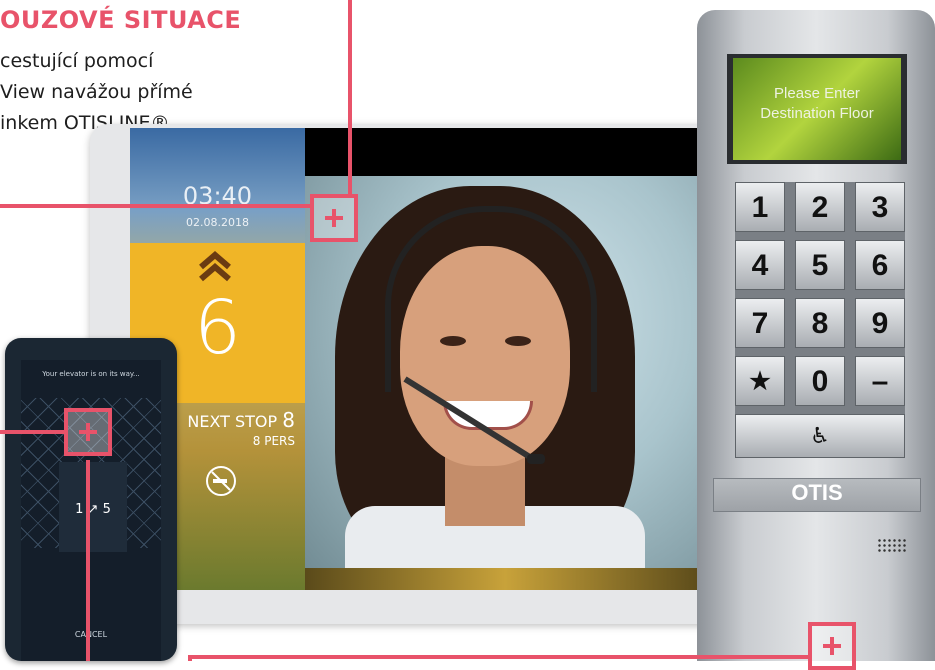 This screenshot has width=935, height=670. I want to click on display-text: Please Enter Destination Floor, so click(817, 104).